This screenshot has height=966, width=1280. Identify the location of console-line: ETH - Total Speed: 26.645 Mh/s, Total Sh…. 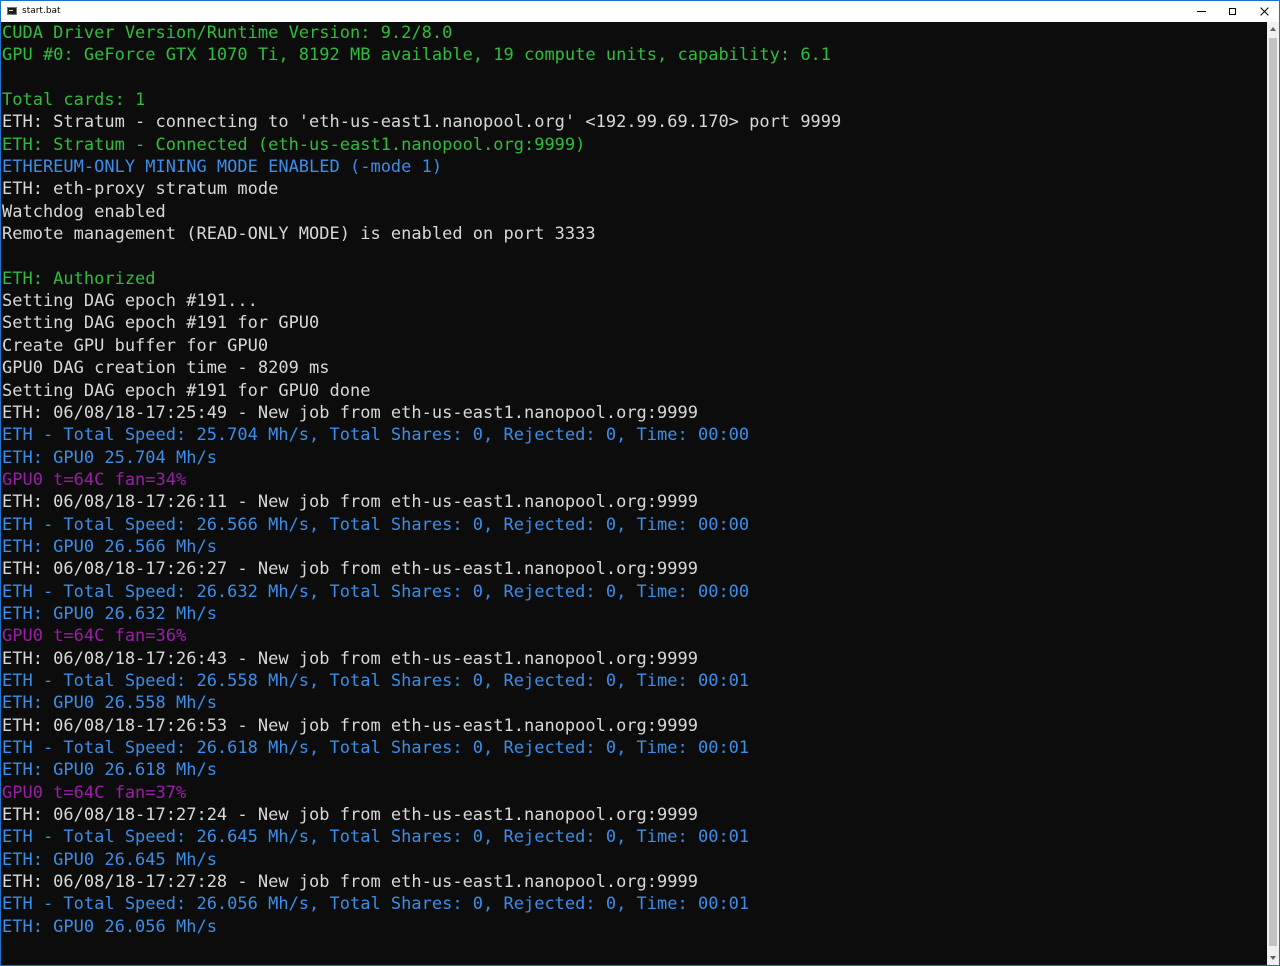
(376, 837).